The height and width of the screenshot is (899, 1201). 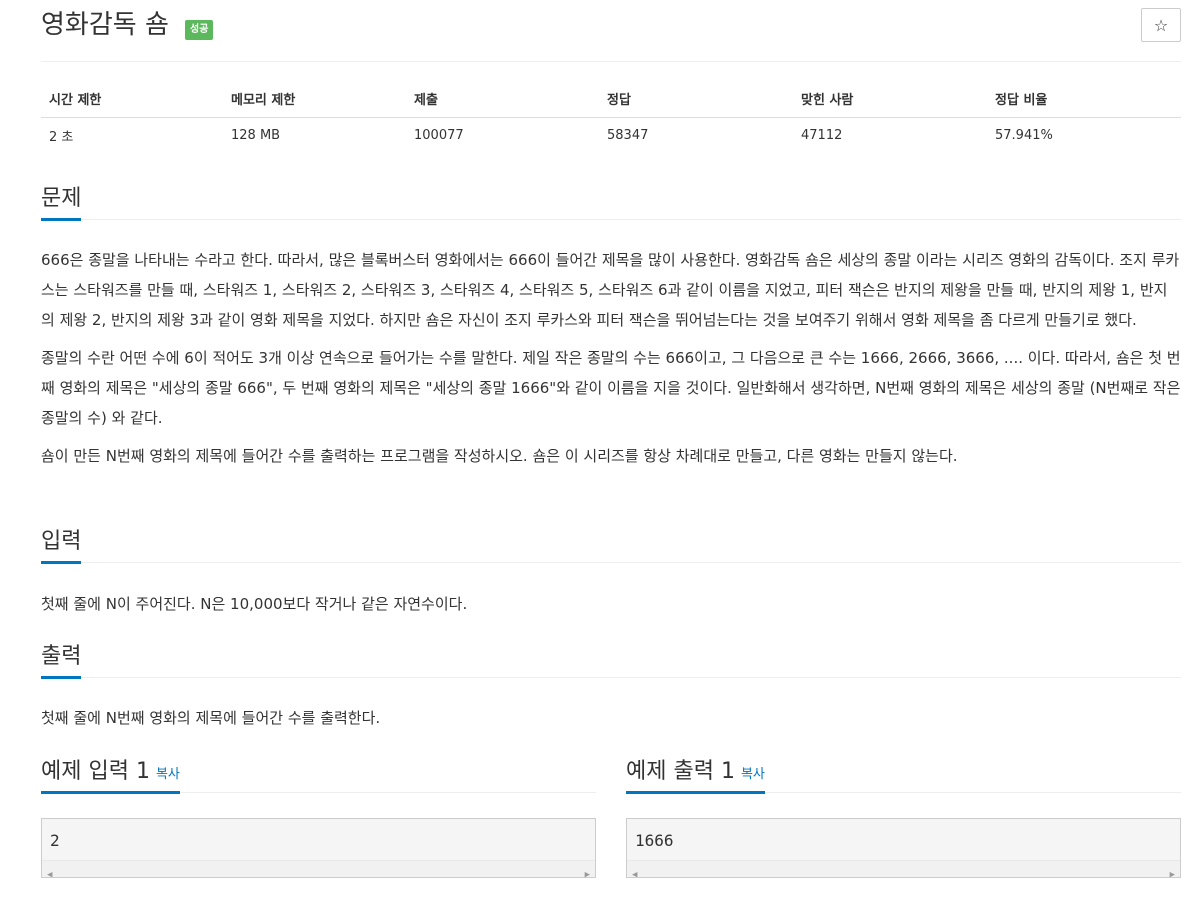 I want to click on sample-output-heading: 예제 출력 1 복사, so click(x=695, y=775).